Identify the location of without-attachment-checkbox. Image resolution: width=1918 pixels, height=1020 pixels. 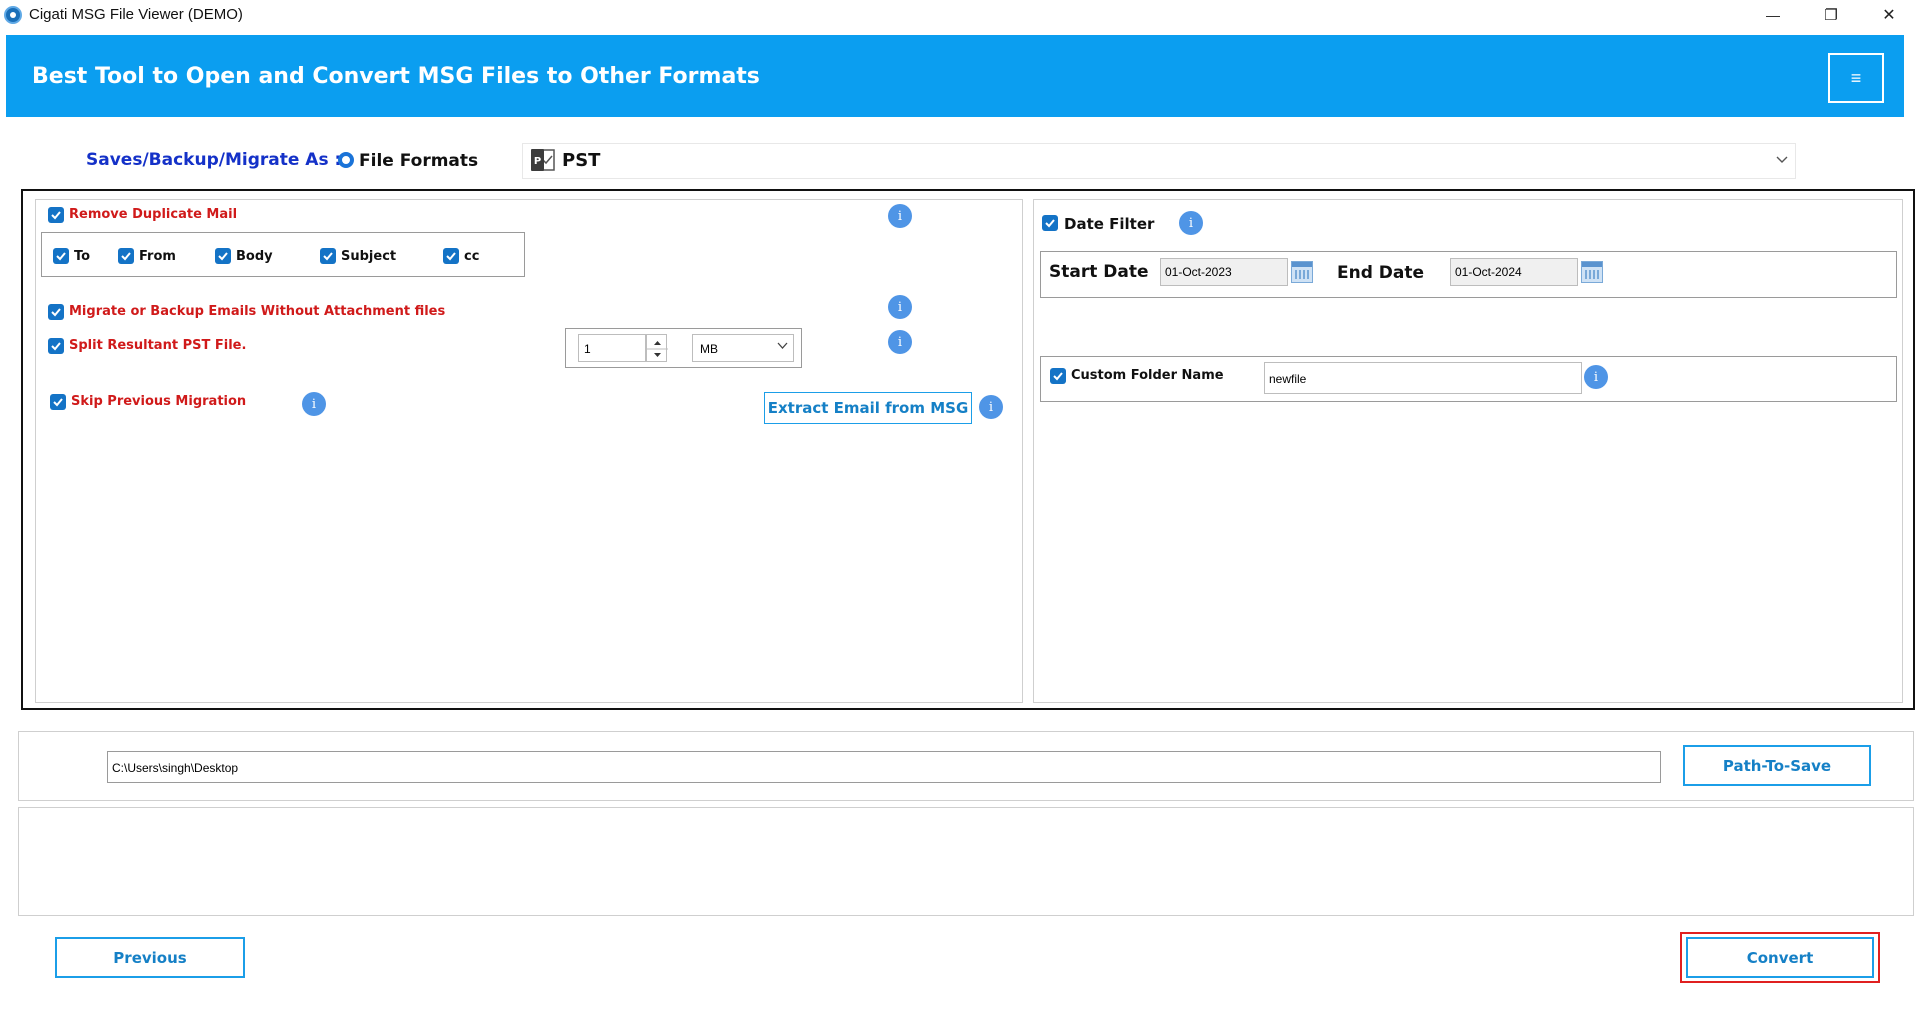
(56, 312).